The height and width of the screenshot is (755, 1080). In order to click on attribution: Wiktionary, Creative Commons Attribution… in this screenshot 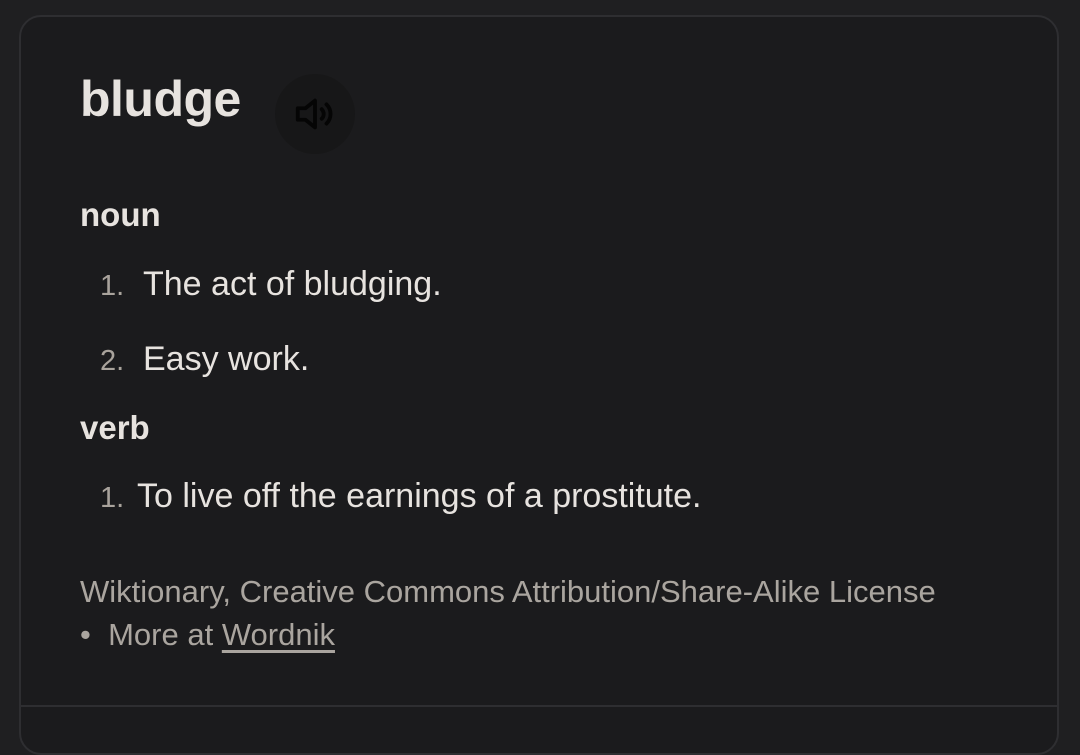, I will do `click(510, 613)`.